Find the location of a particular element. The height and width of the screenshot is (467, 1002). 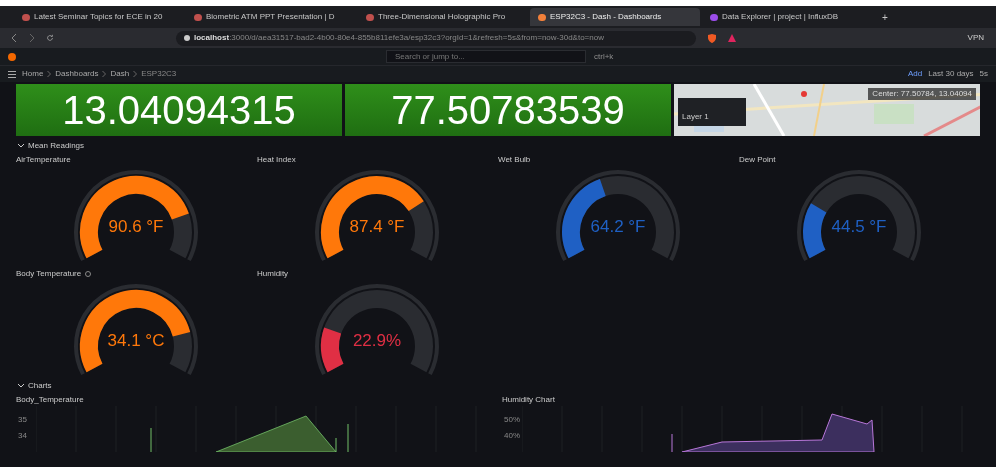

address-bar: localhost:3000/d/aea31517-bad2-4b00-80e4-855b811efe3a/esp32c3?orgId=1&refresh=5s&from=now-30d&to=now is located at coordinates (436, 38).